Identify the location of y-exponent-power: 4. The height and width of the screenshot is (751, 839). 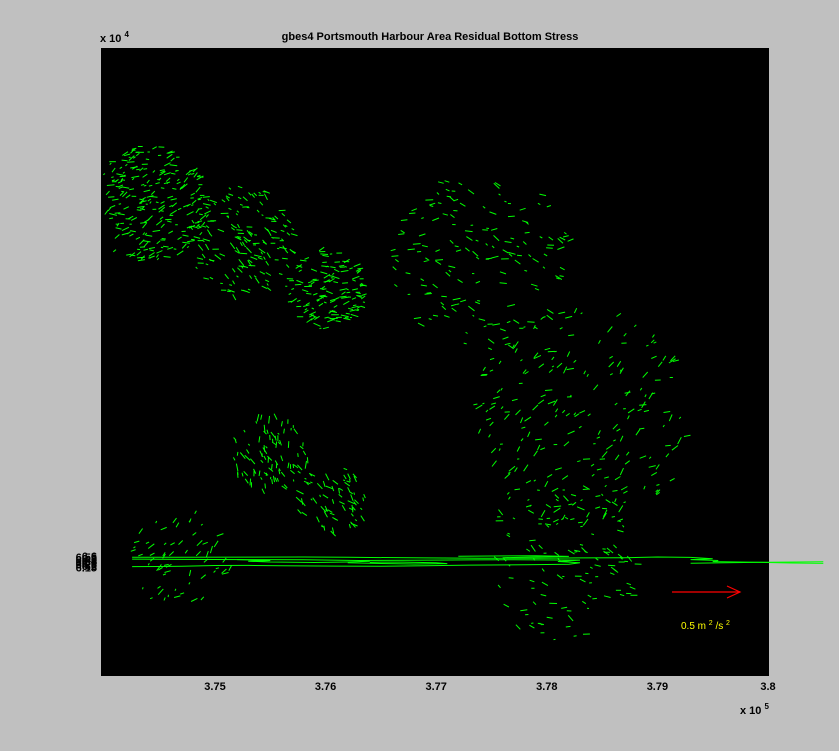
(126, 34).